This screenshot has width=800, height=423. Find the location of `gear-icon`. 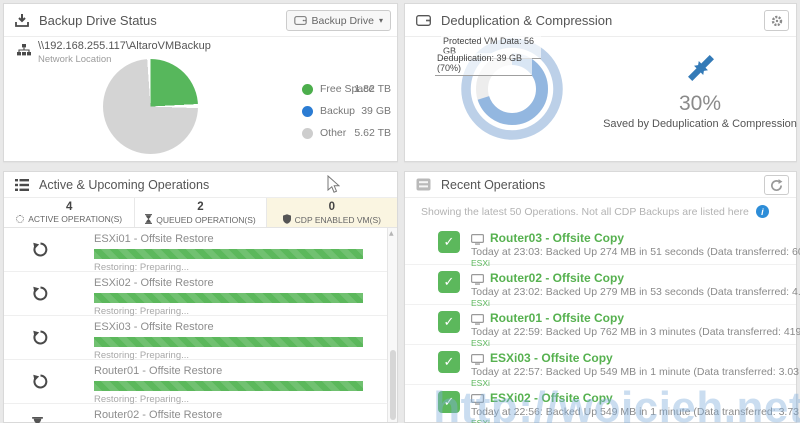

gear-icon is located at coordinates (776, 20).